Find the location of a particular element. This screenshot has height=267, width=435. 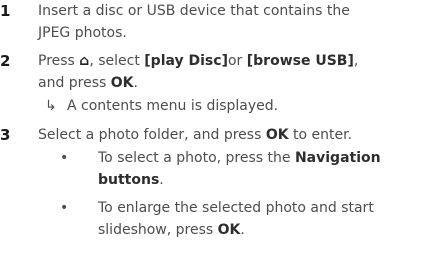

buttons-label: buttons is located at coordinates (129, 180).